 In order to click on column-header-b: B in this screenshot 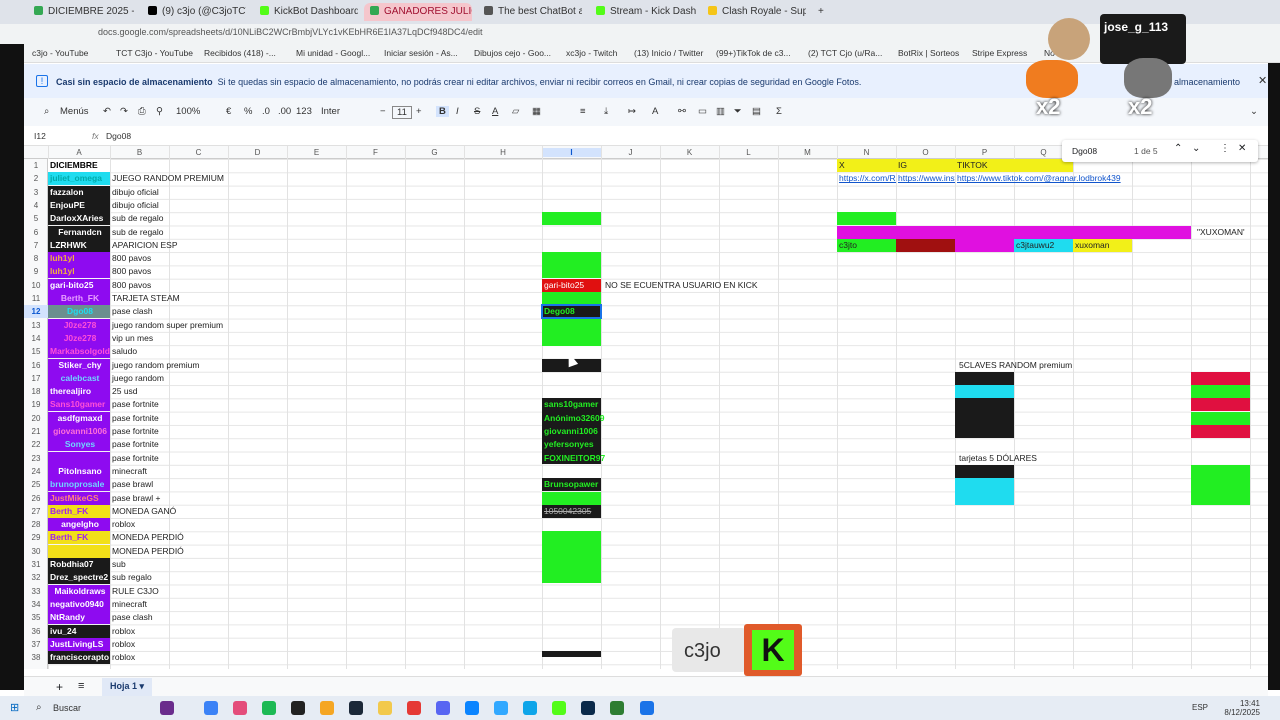, I will do `click(139, 152)`.